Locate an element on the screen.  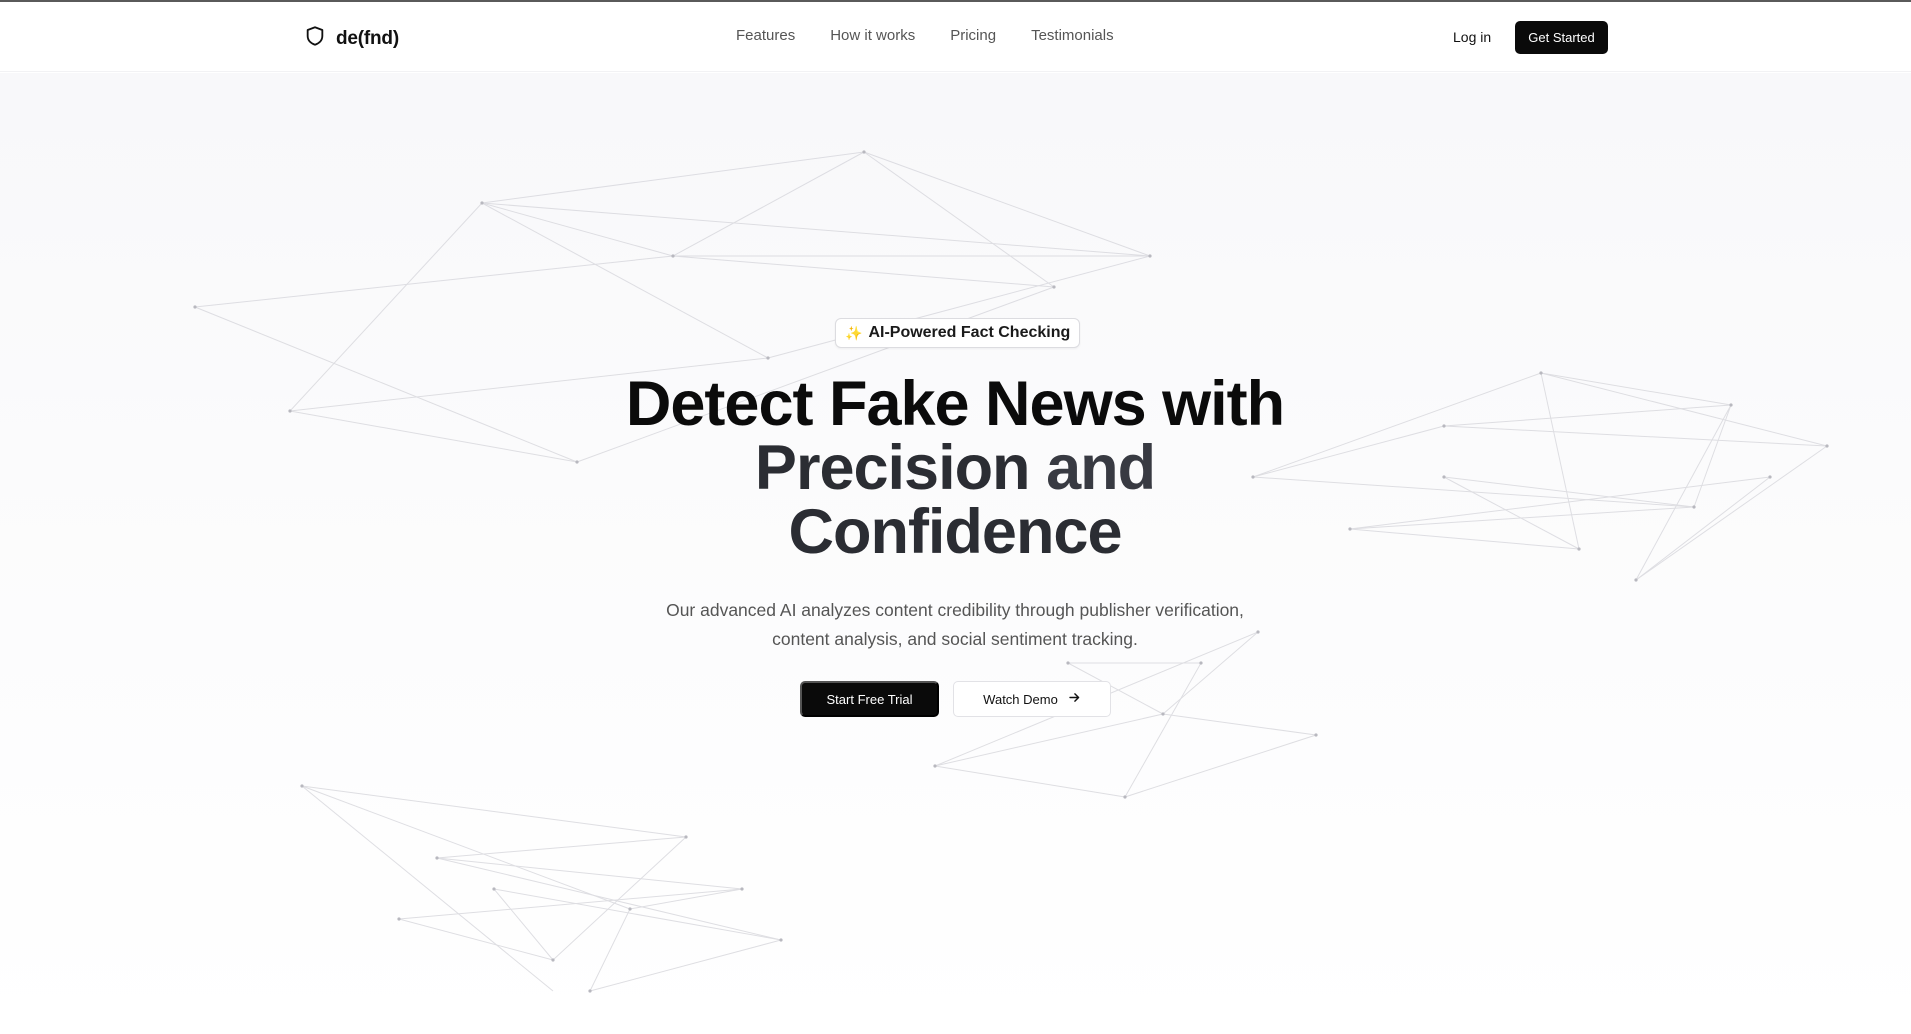
nav-link-how-it-works: How it works is located at coordinates (872, 35).